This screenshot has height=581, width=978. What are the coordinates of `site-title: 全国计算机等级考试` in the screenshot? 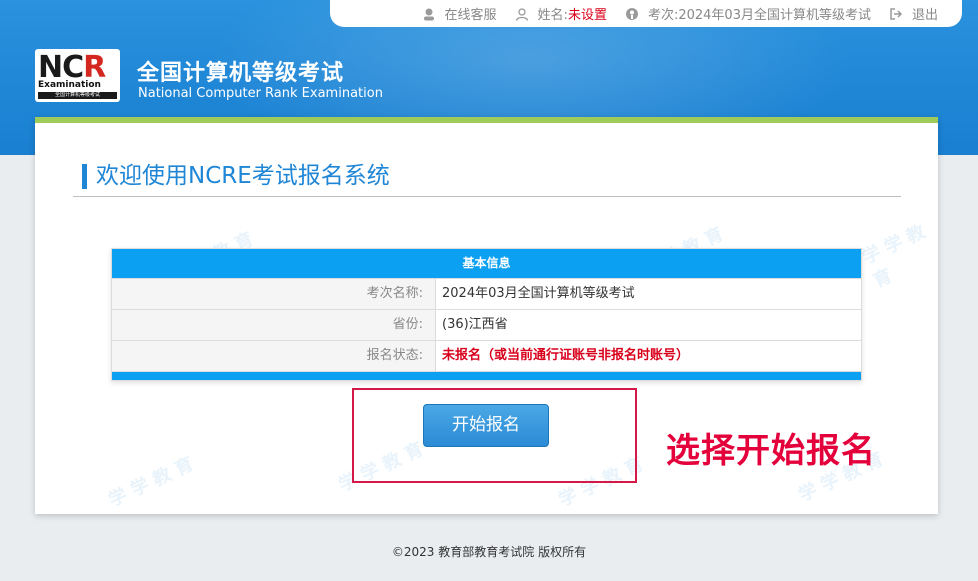 It's located at (241, 73).